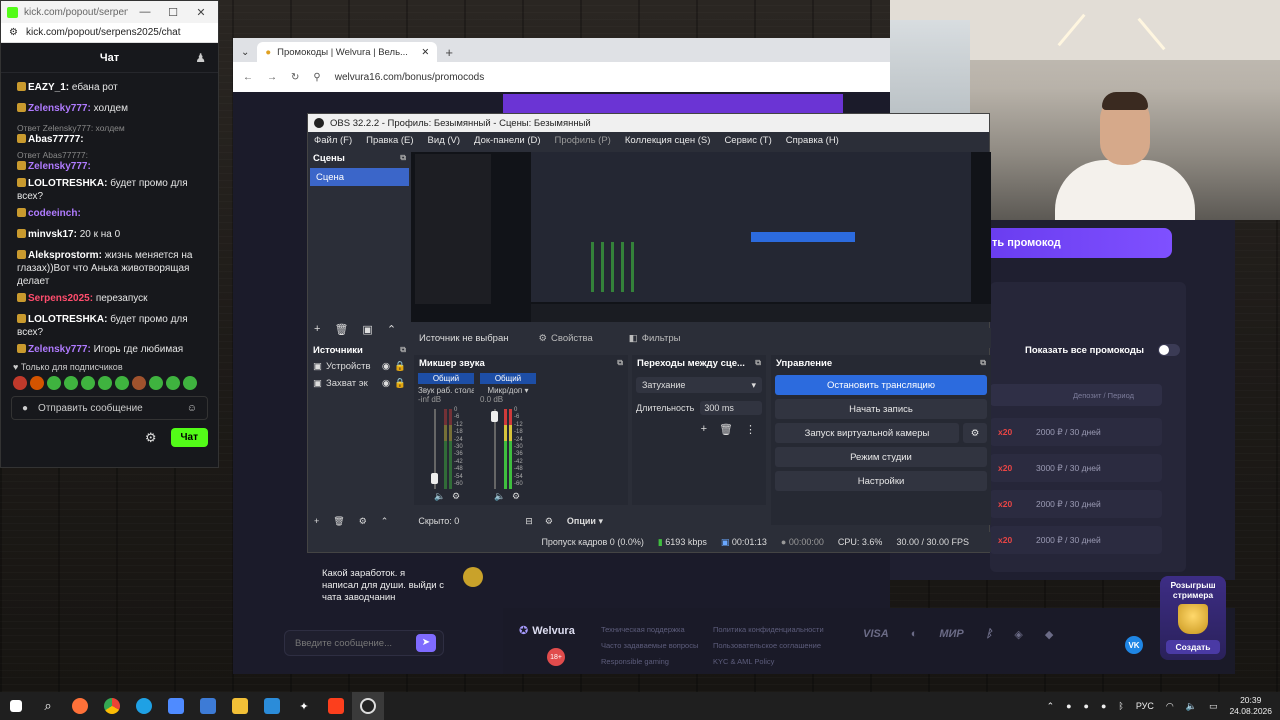 Image resolution: width=1280 pixels, height=720 pixels. Describe the element at coordinates (881, 385) in the screenshot. I see `stop-streaming-button: Остановить трансляцию` at that location.